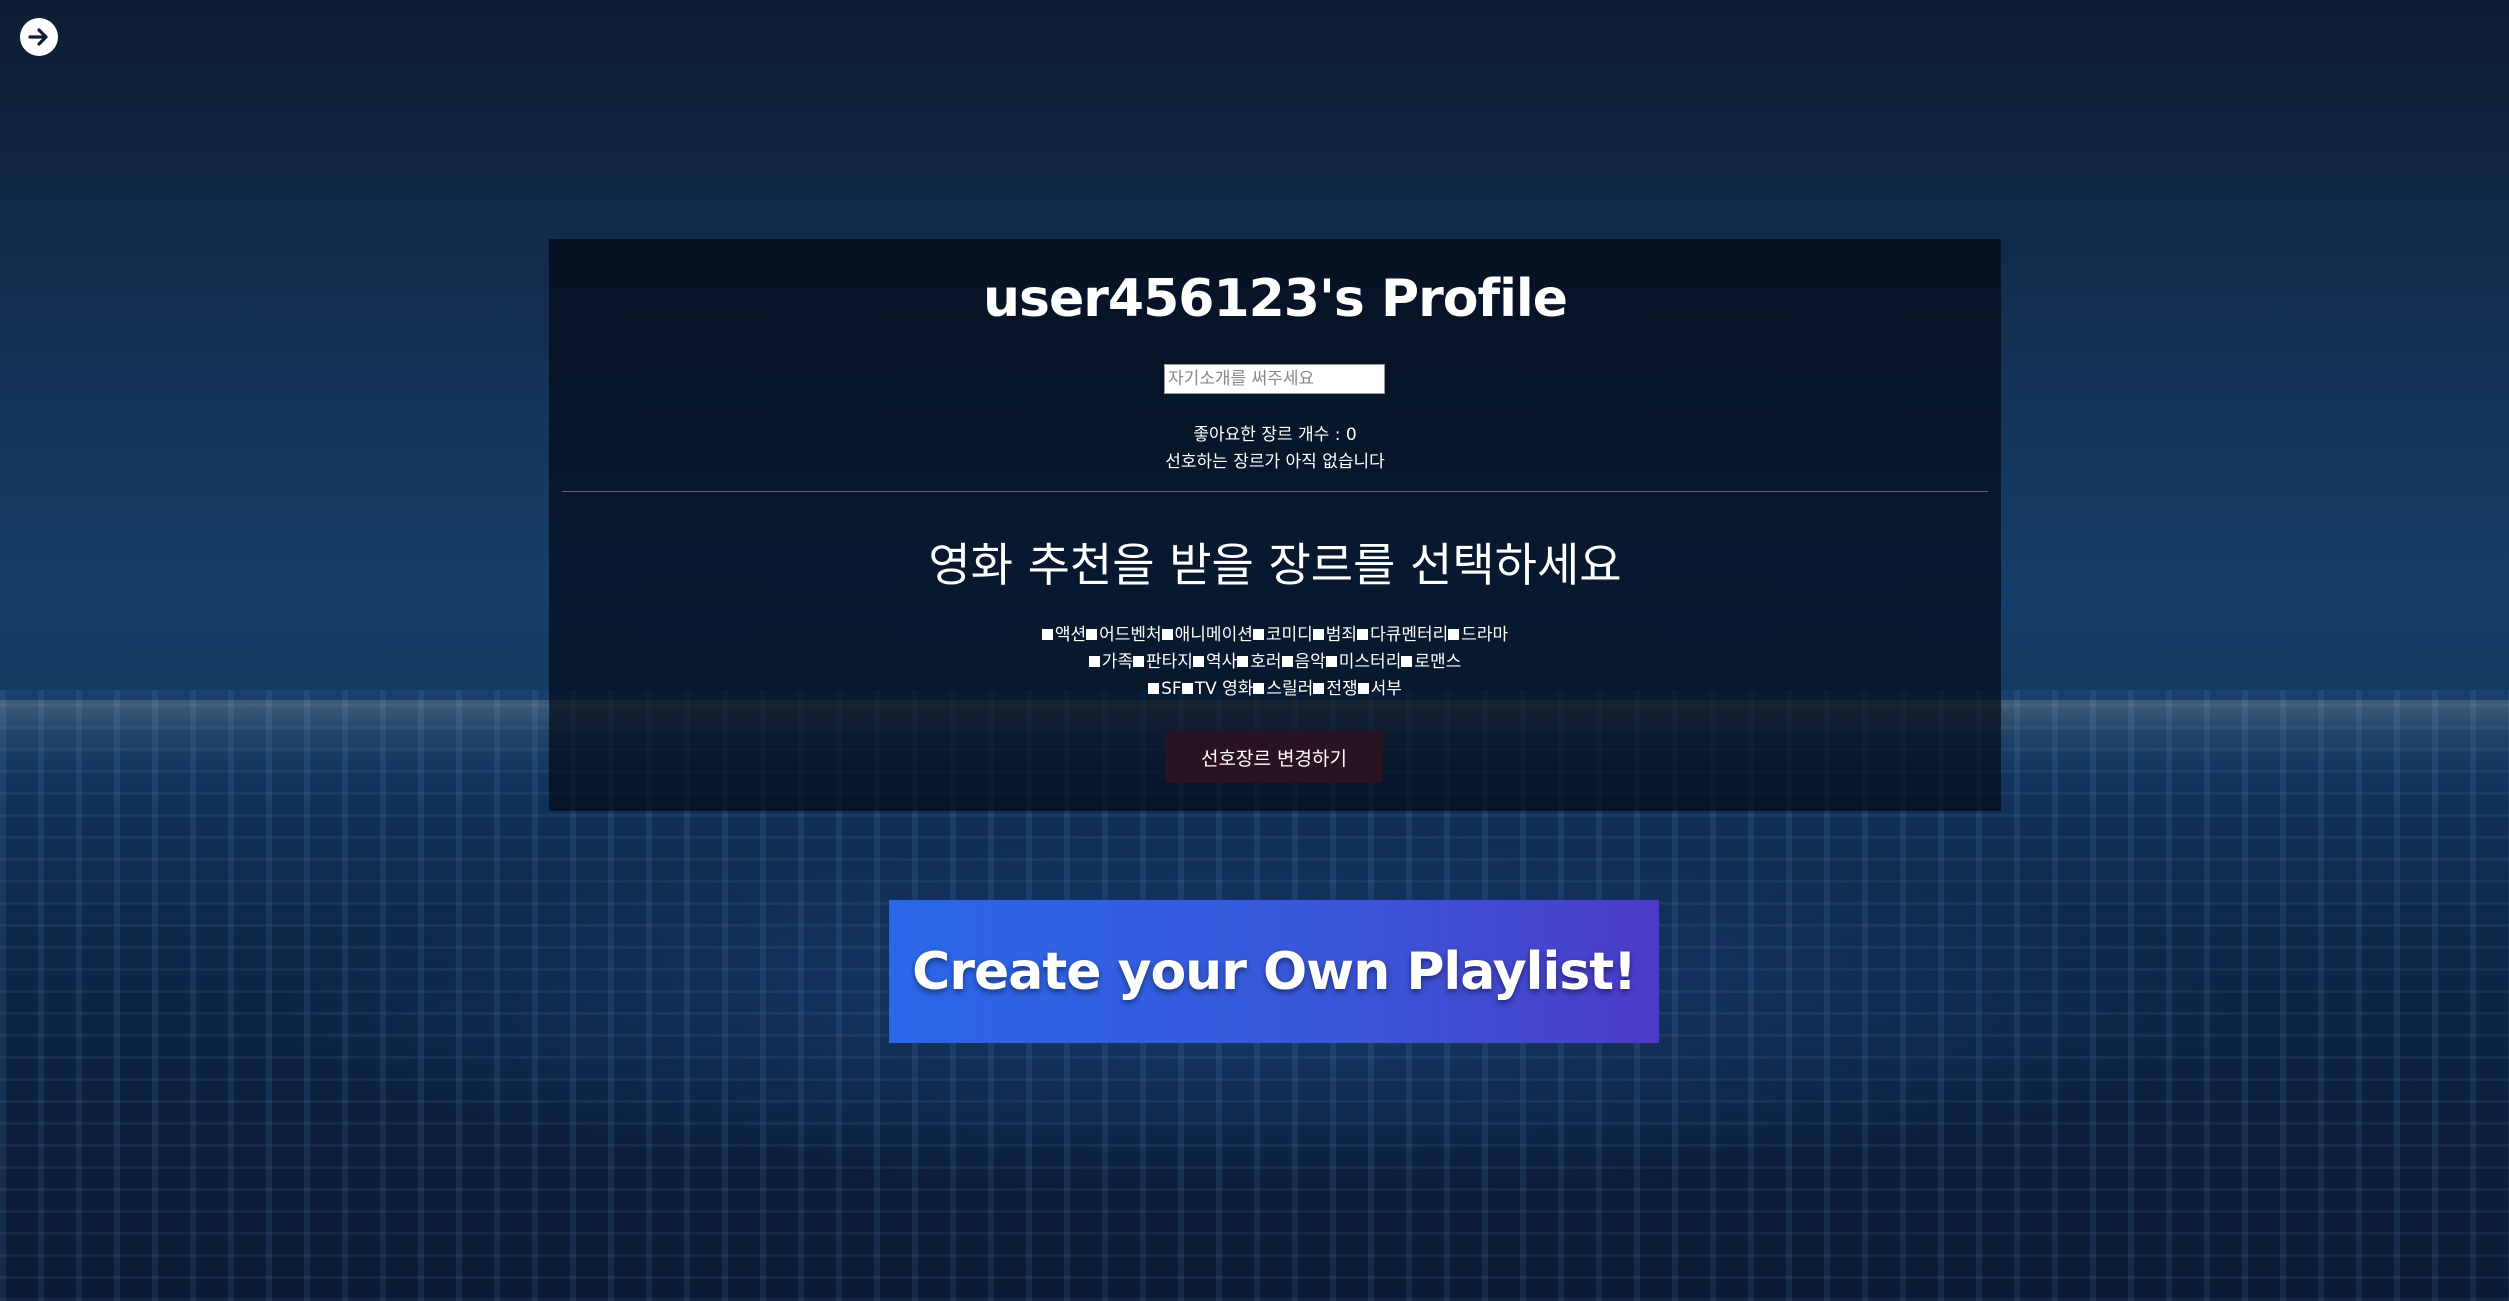  I want to click on genre-checkbox: 가족, so click(1111, 662).